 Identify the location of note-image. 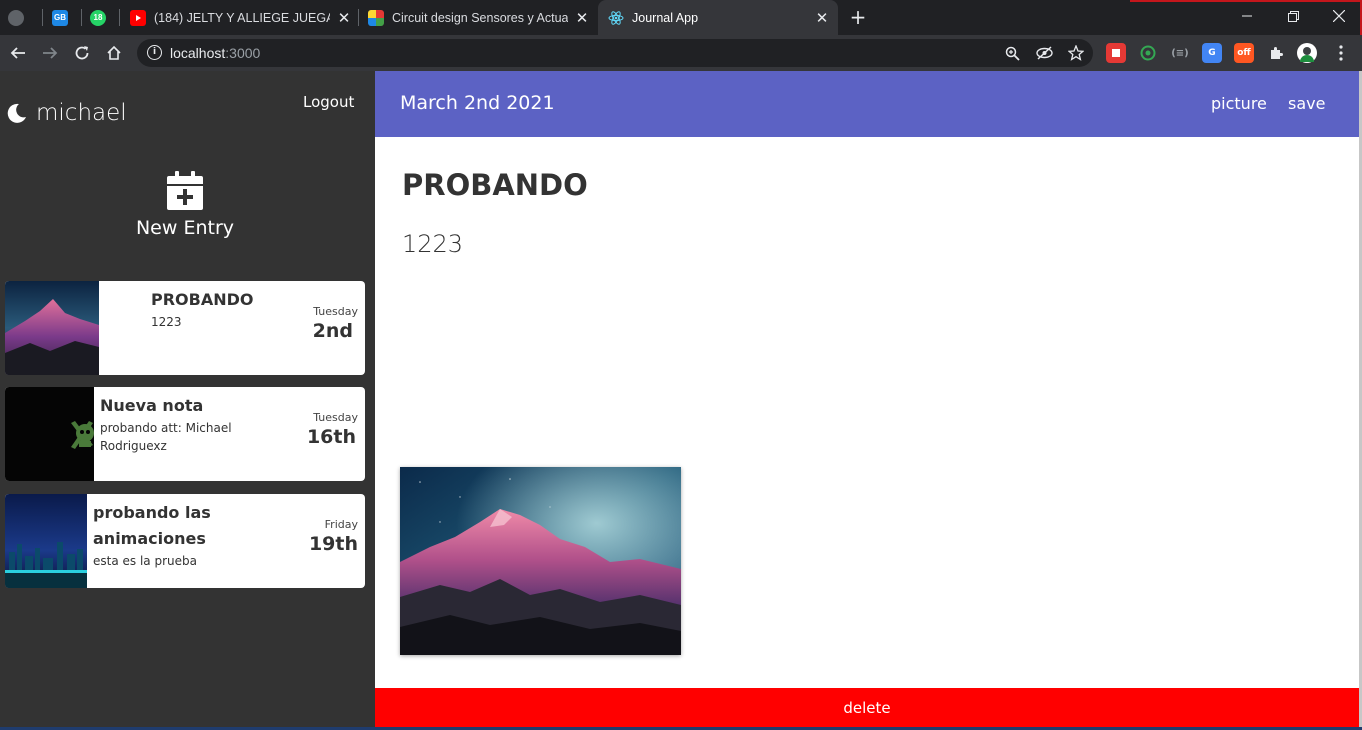
(540, 561).